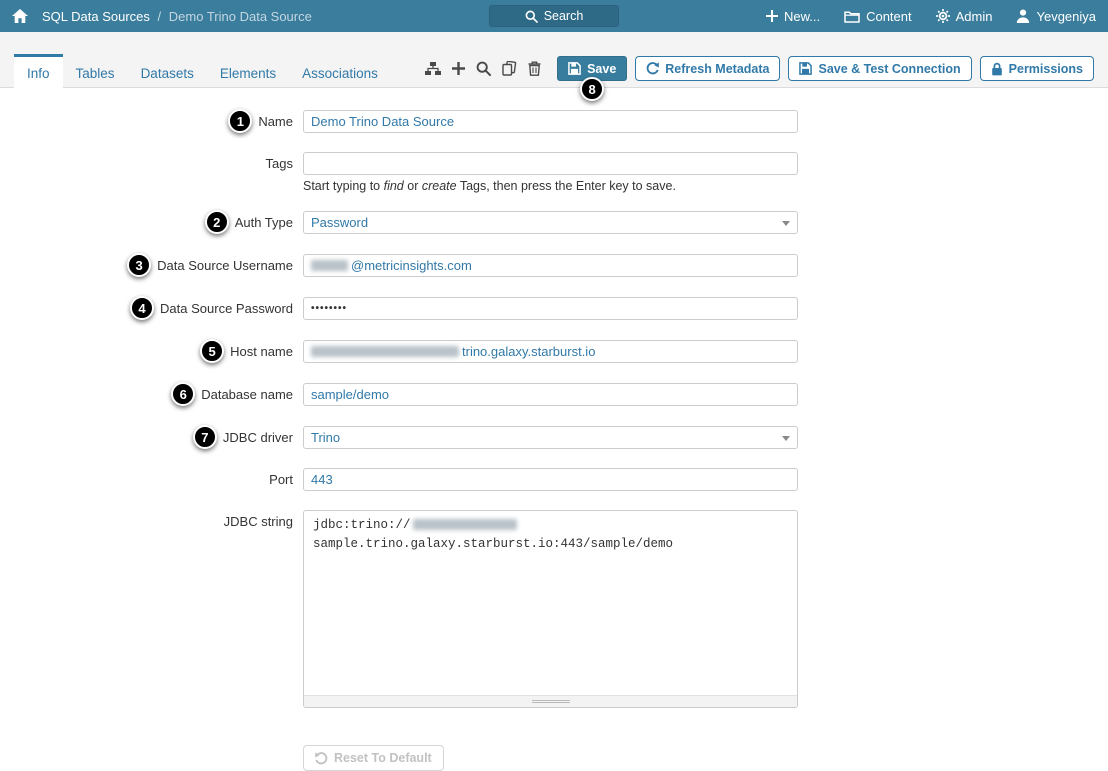  I want to click on search-label: Search, so click(563, 16).